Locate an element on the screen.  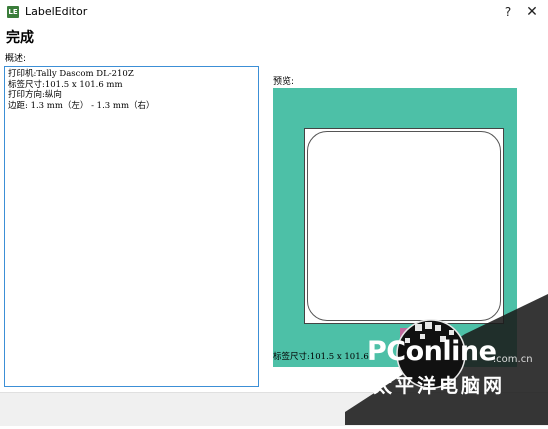
watermark-chinese: 太平洋电脑网 is located at coordinates (439, 386).